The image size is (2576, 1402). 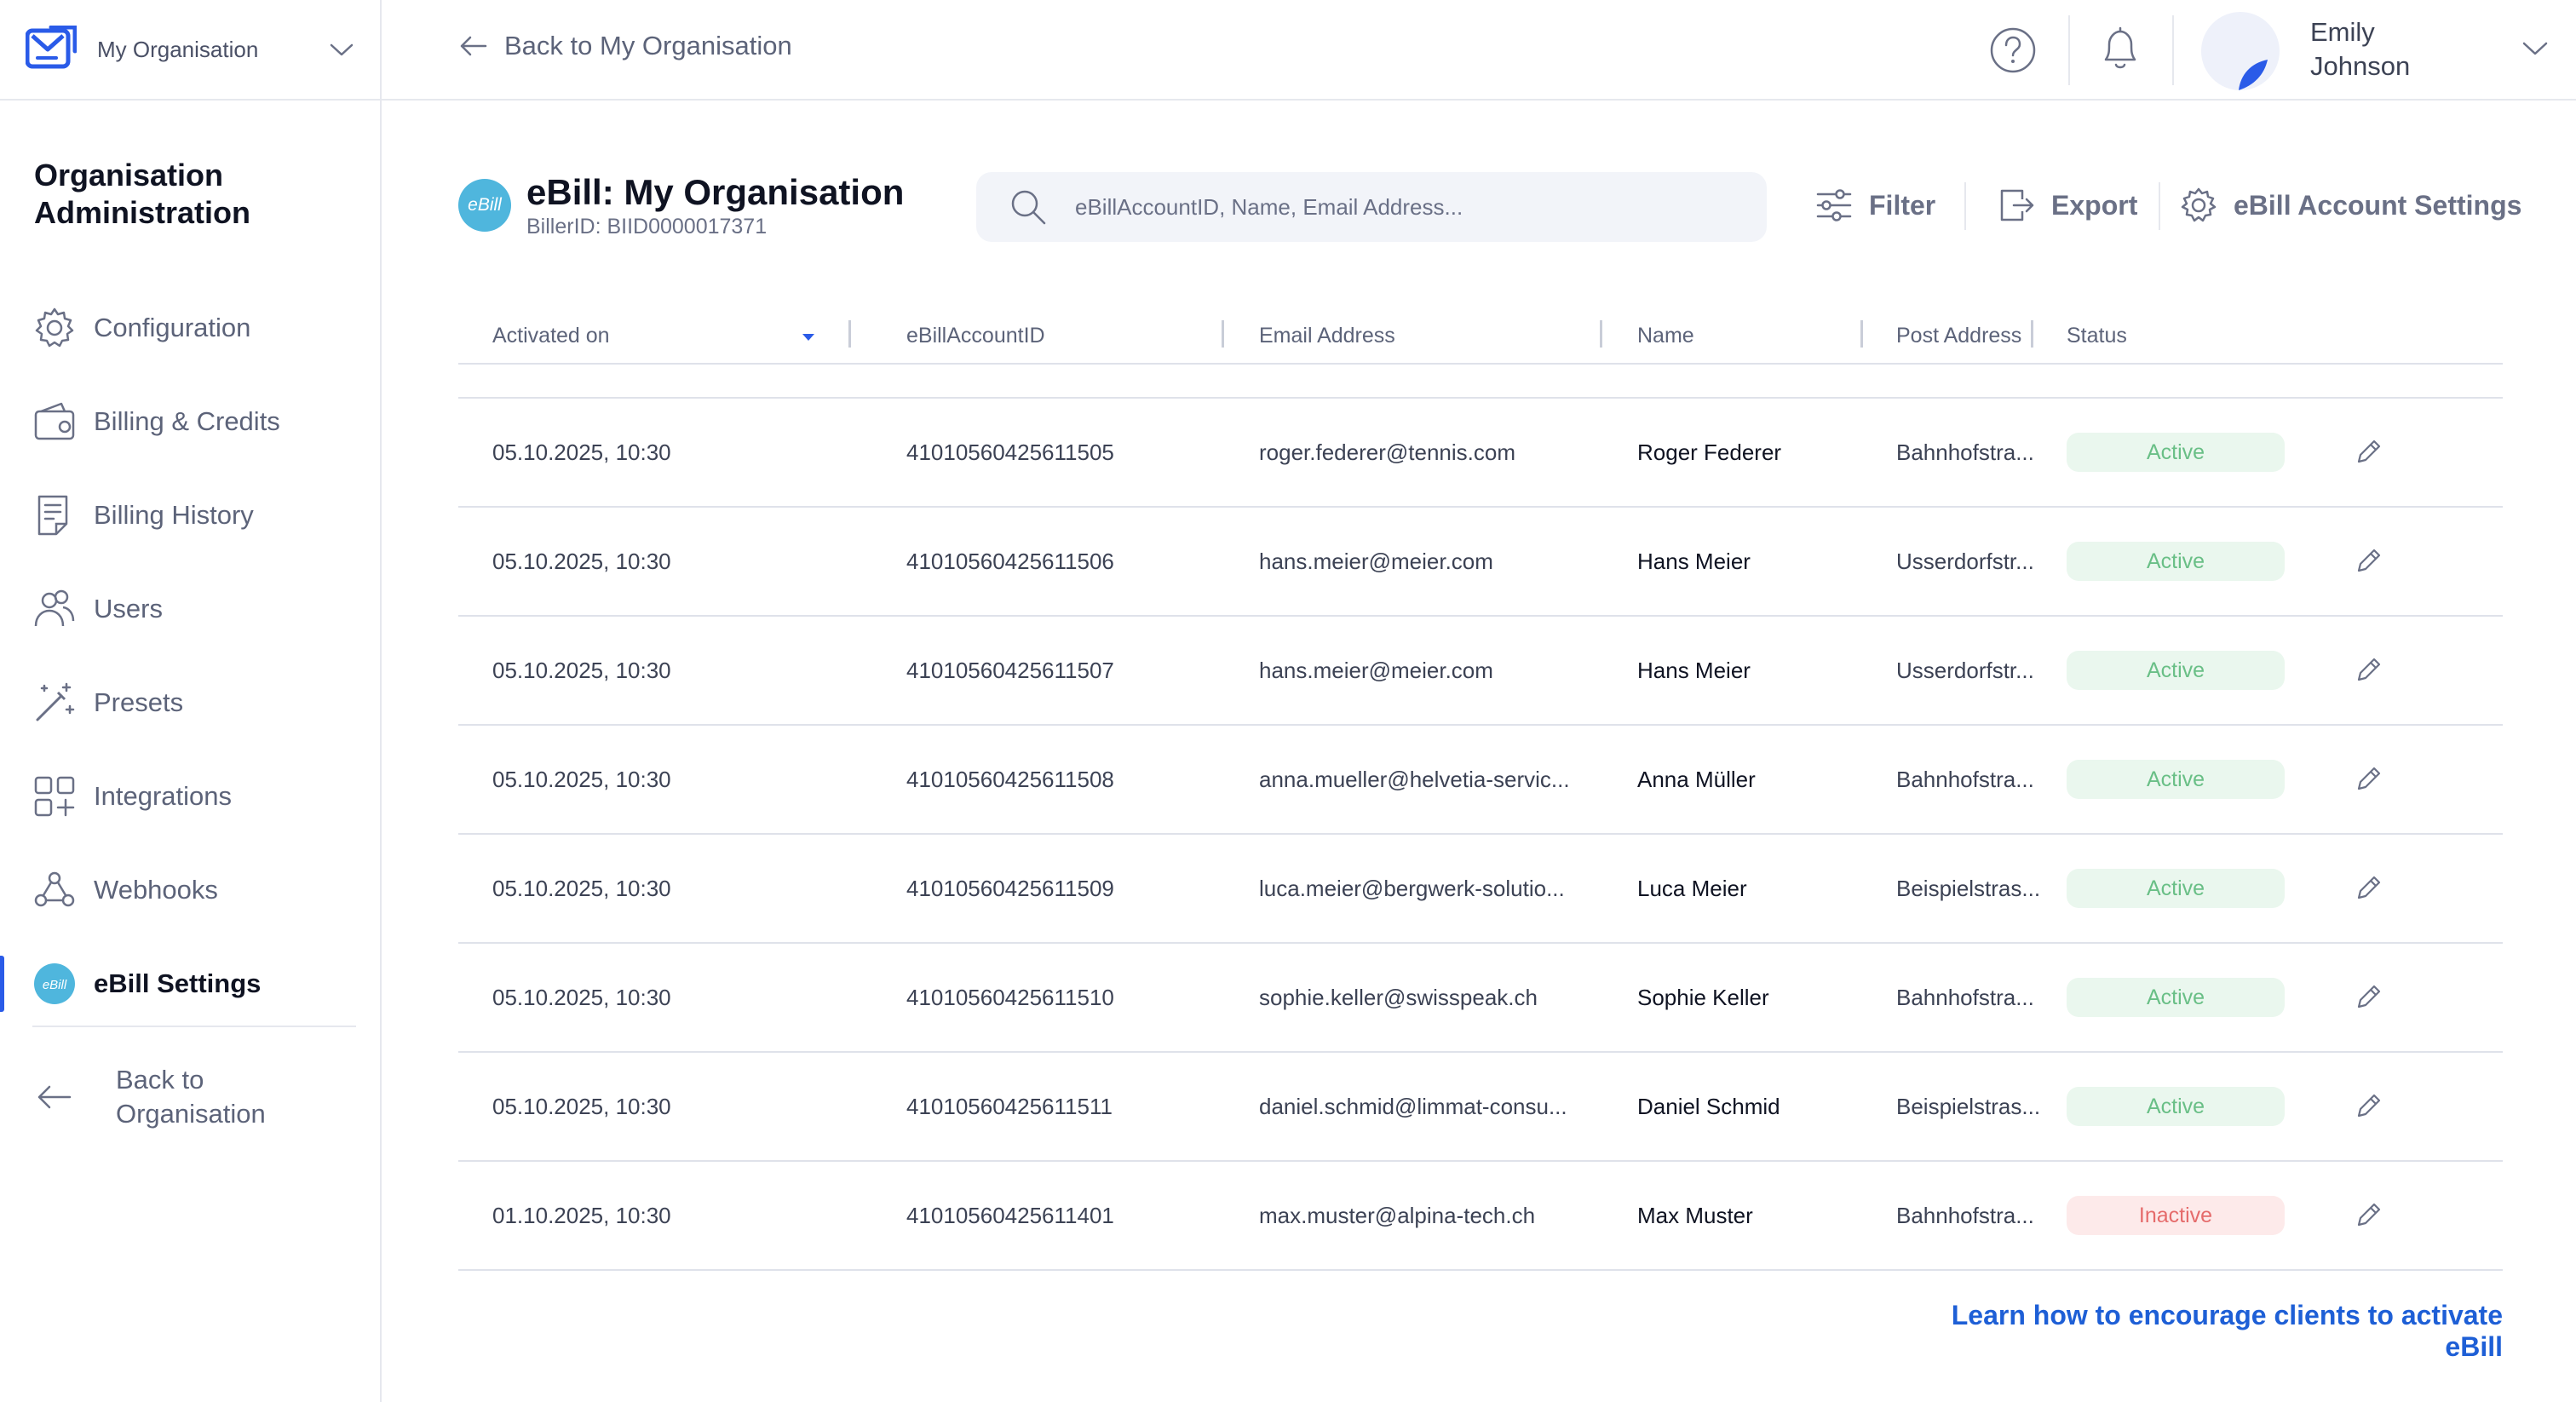 I want to click on column-header-label: Status, so click(x=2097, y=336).